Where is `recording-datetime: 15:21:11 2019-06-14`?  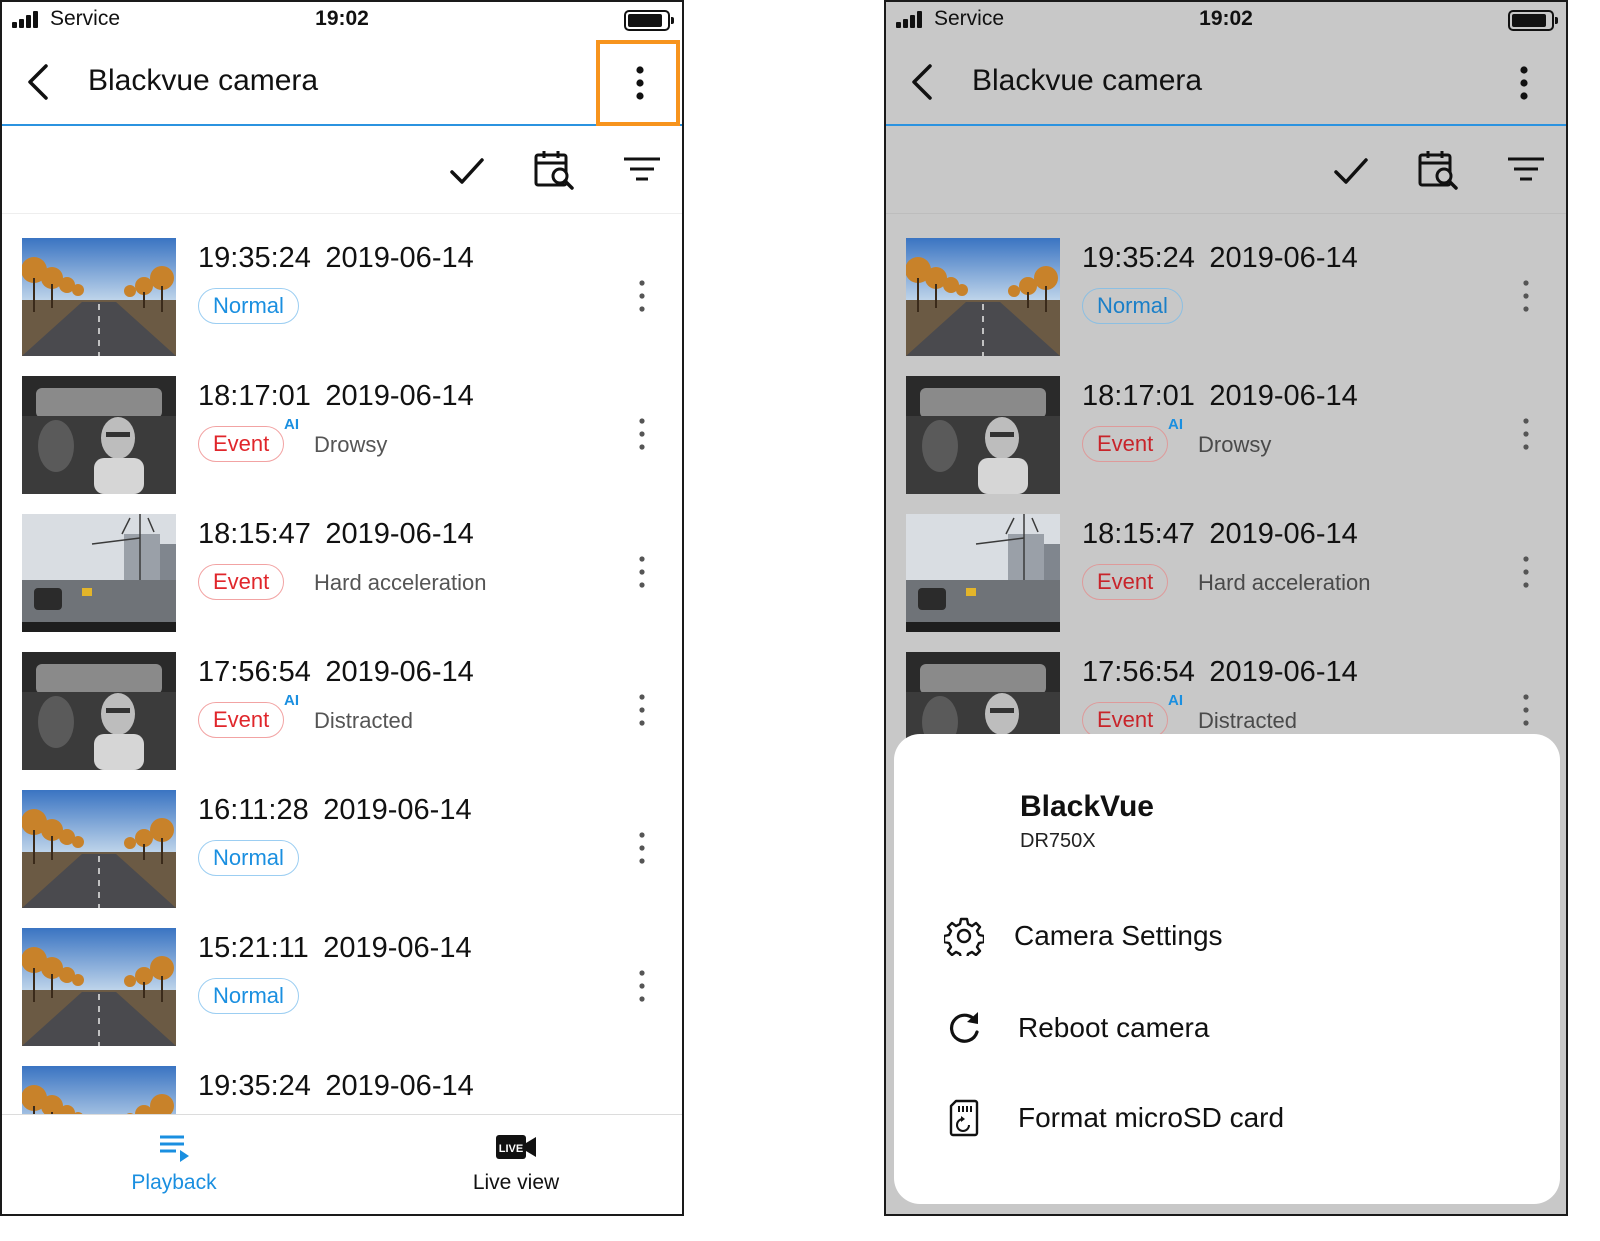 recording-datetime: 15:21:11 2019-06-14 is located at coordinates (335, 948).